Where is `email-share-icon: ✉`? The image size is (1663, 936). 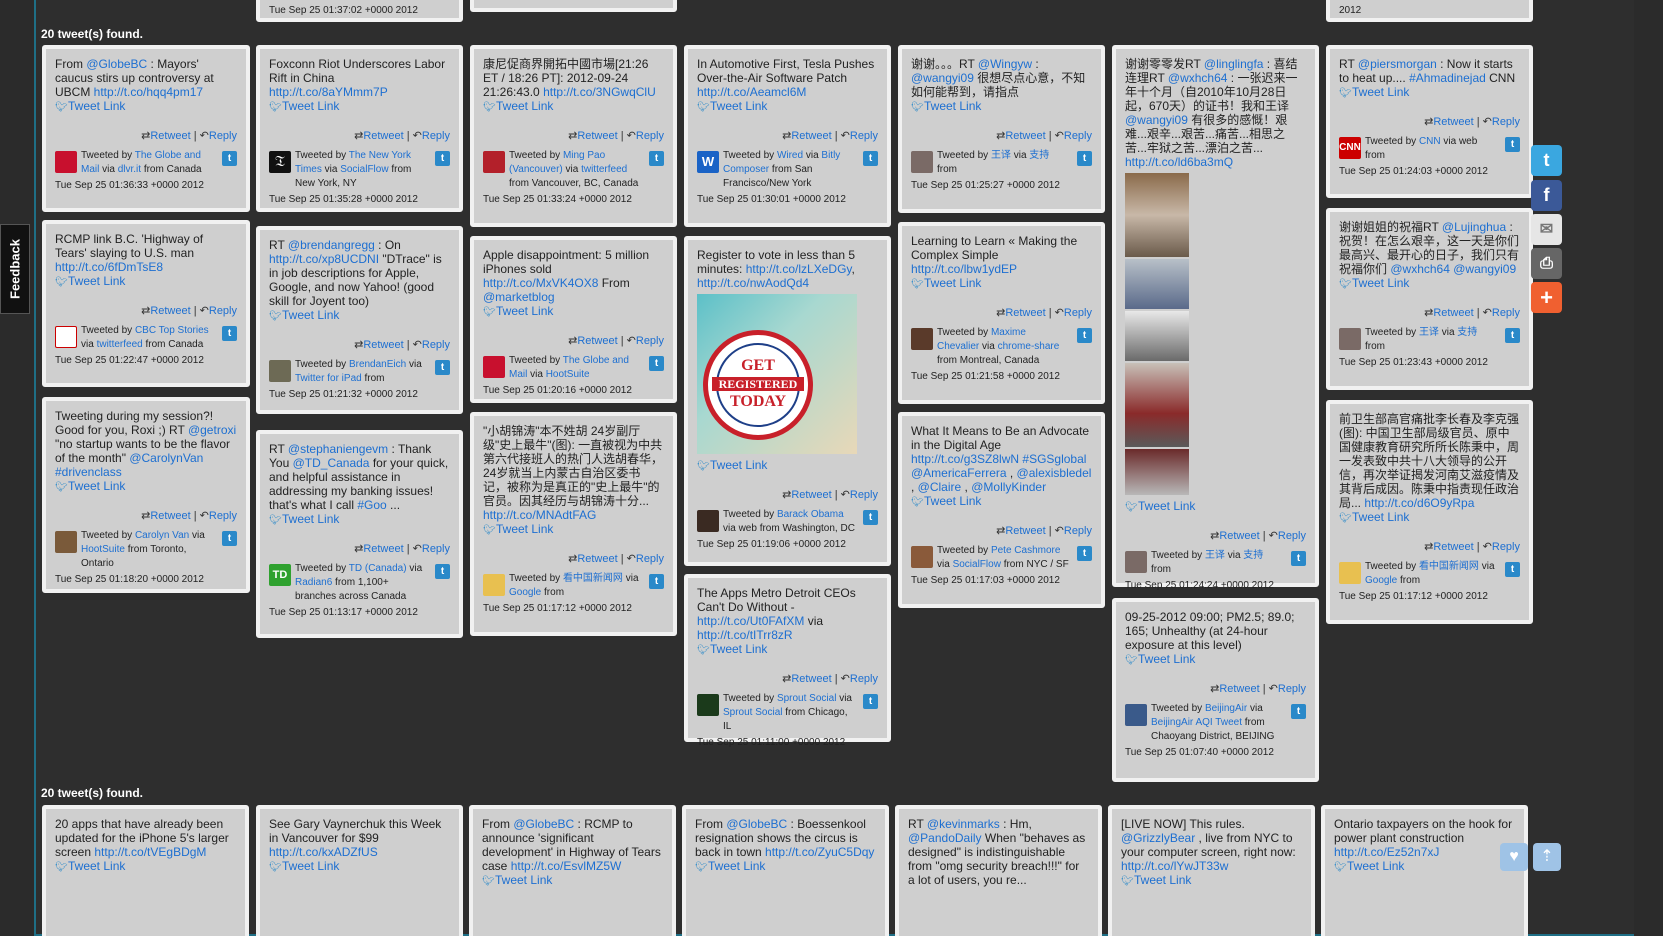 email-share-icon: ✉ is located at coordinates (1546, 229).